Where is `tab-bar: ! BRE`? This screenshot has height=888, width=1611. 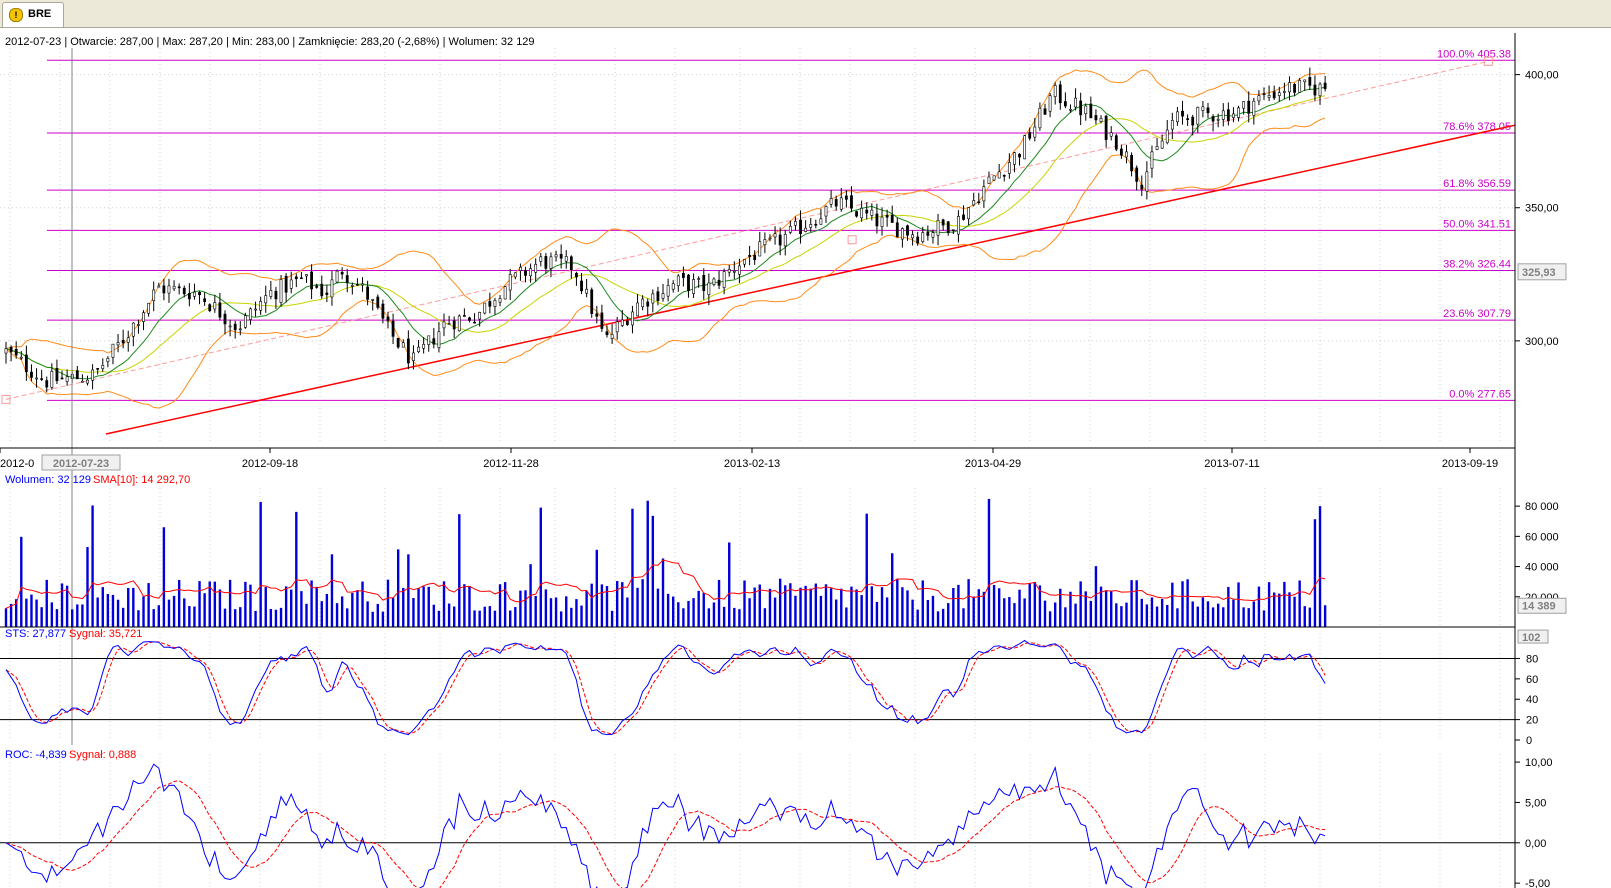
tab-bar: ! BRE is located at coordinates (805, 14).